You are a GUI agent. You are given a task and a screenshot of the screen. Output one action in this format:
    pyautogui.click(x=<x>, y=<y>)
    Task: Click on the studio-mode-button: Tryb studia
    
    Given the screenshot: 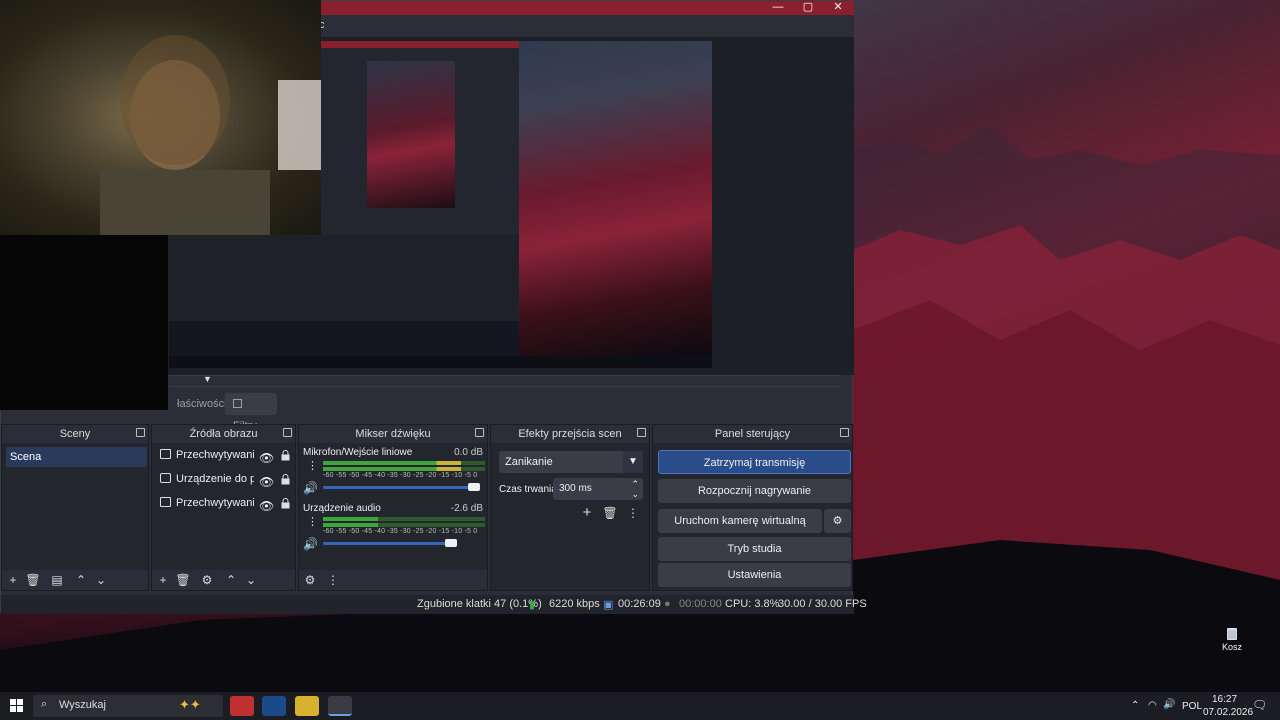 What is the action you would take?
    pyautogui.click(x=754, y=549)
    